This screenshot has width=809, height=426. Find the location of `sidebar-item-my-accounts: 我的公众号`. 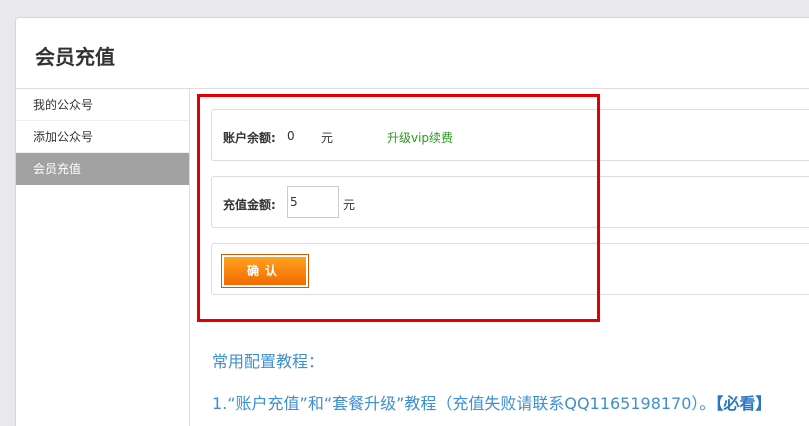

sidebar-item-my-accounts: 我的公众号 is located at coordinates (102, 105).